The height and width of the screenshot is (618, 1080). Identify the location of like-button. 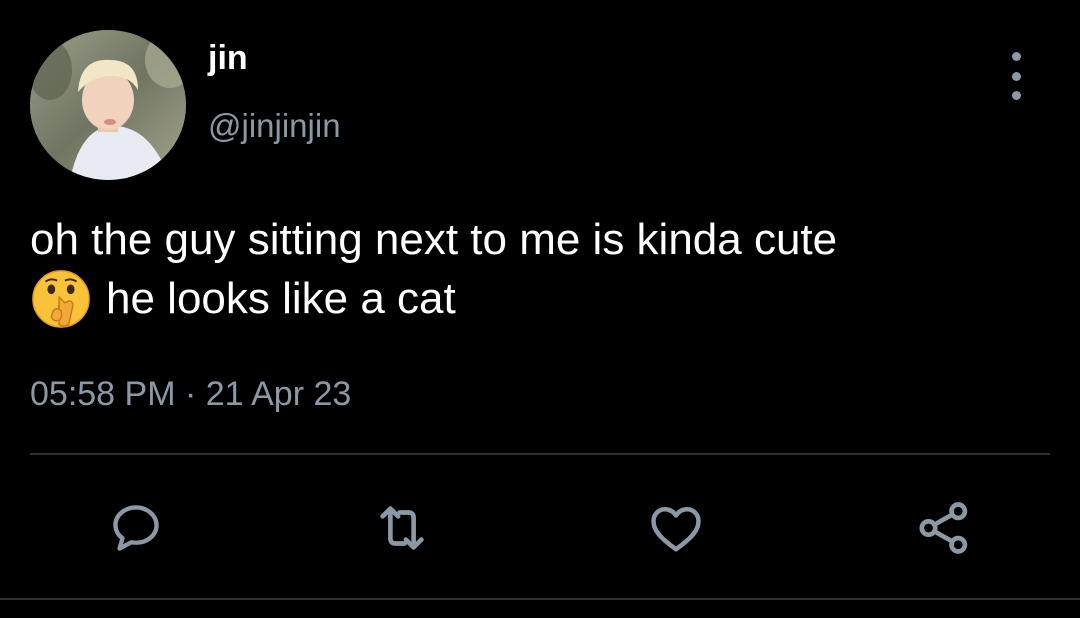
(676, 528).